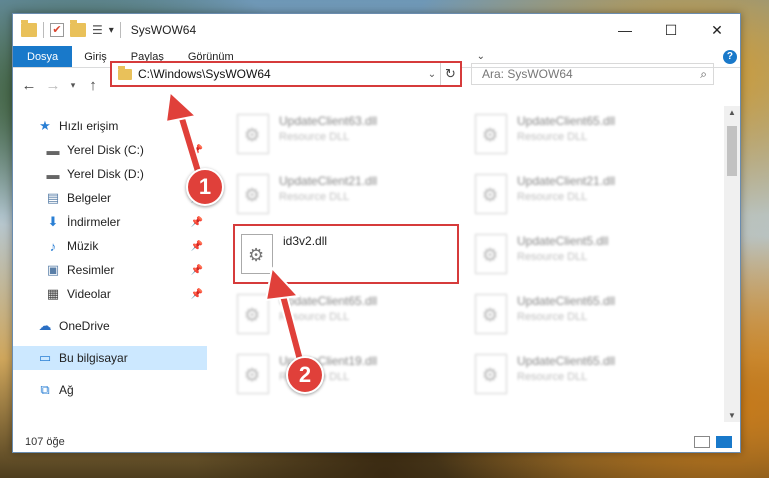 Image resolution: width=769 pixels, height=478 pixels. Describe the element at coordinates (73, 85) in the screenshot. I see `recent-locations-icon: ▾` at that location.